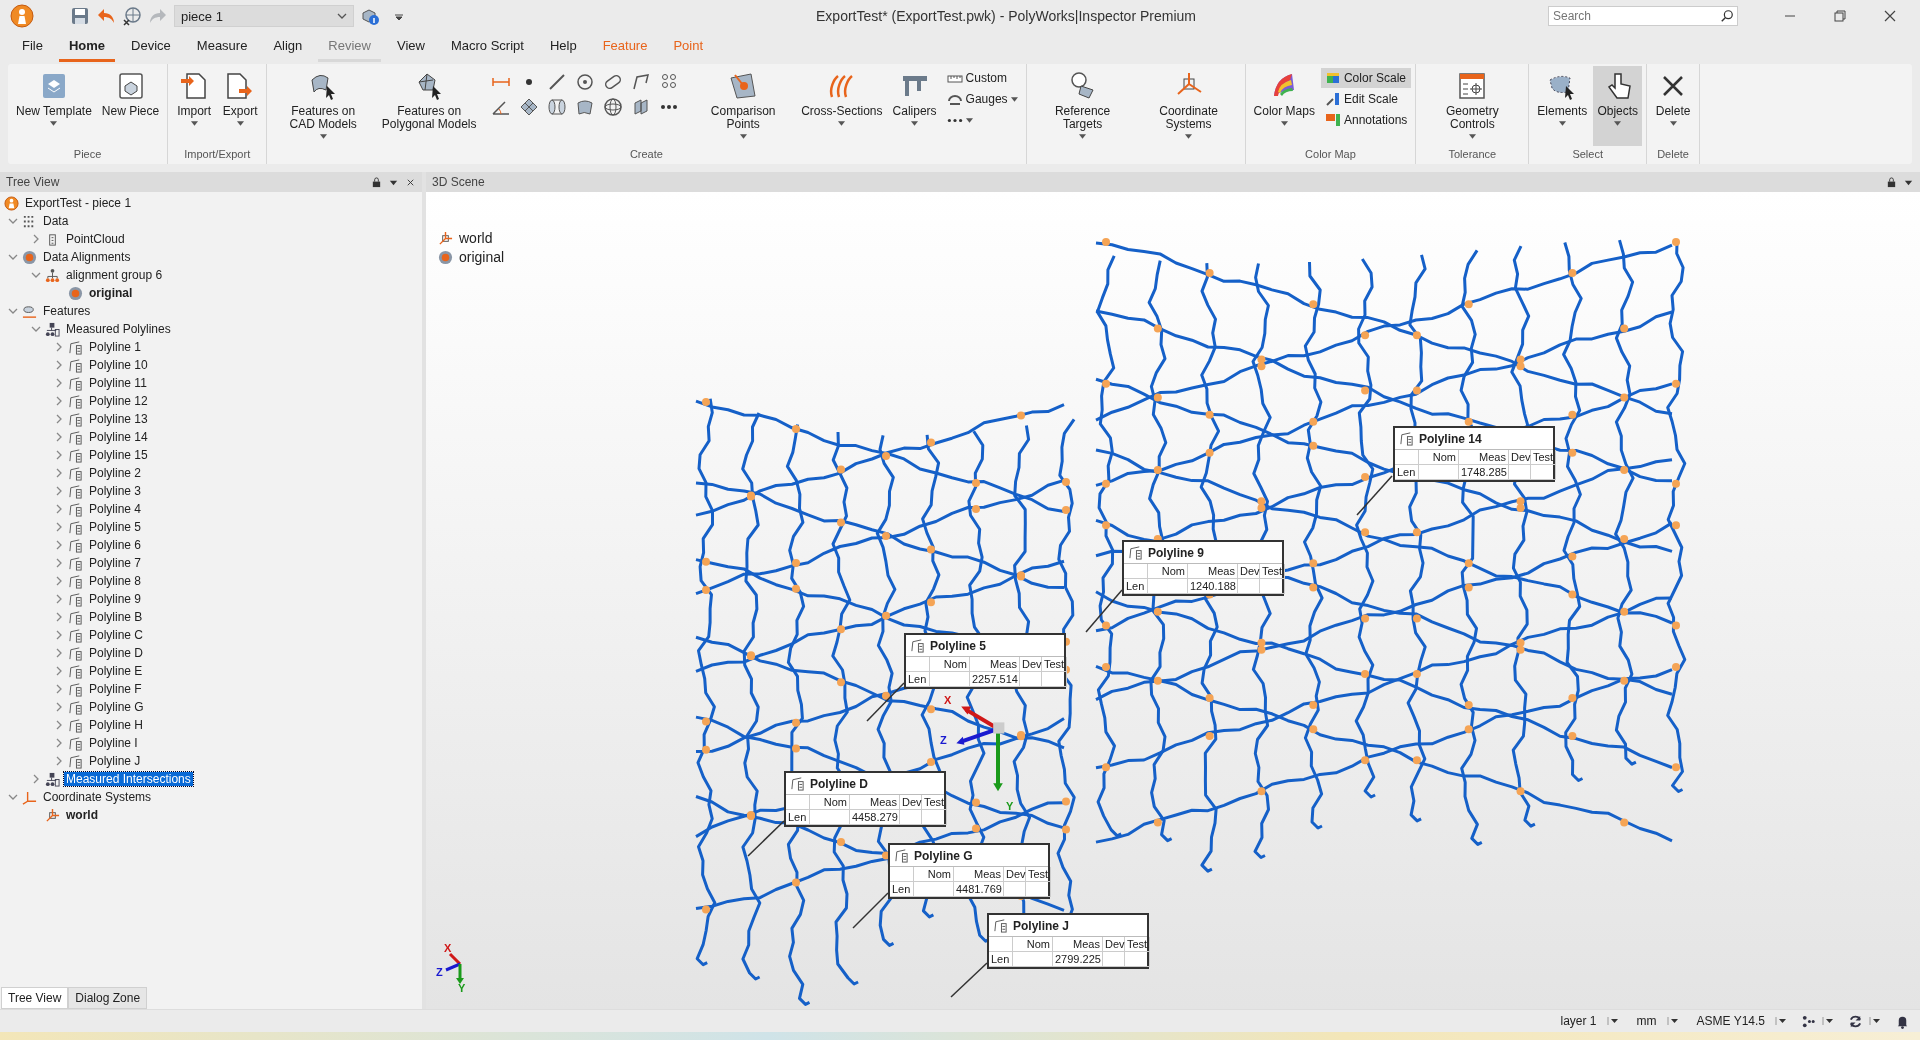  I want to click on tree-item: Data Alignments, so click(87, 257).